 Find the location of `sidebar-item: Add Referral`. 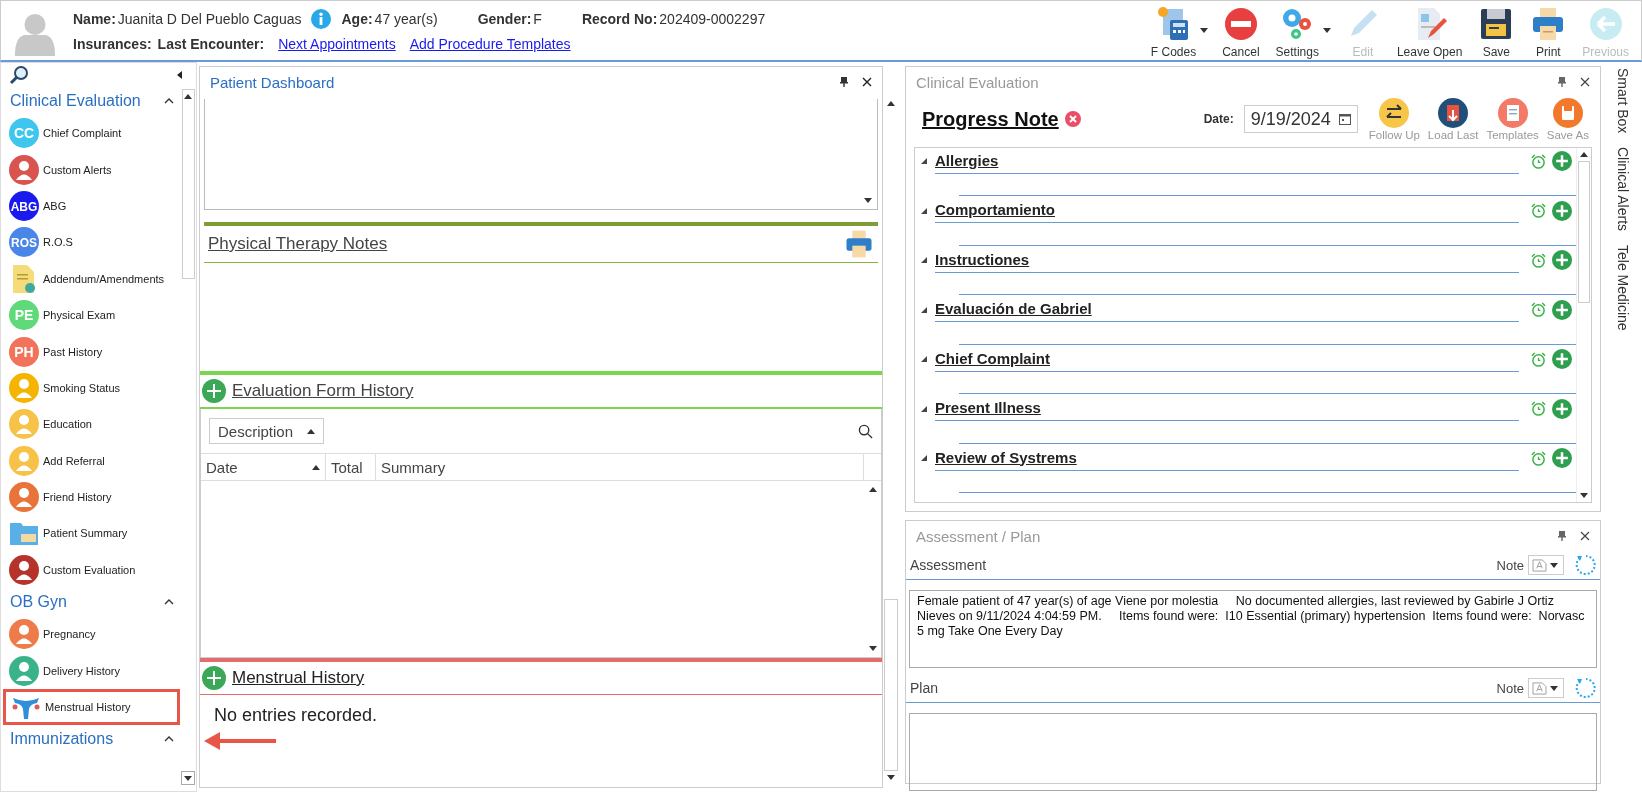

sidebar-item: Add Referral is located at coordinates (90, 460).